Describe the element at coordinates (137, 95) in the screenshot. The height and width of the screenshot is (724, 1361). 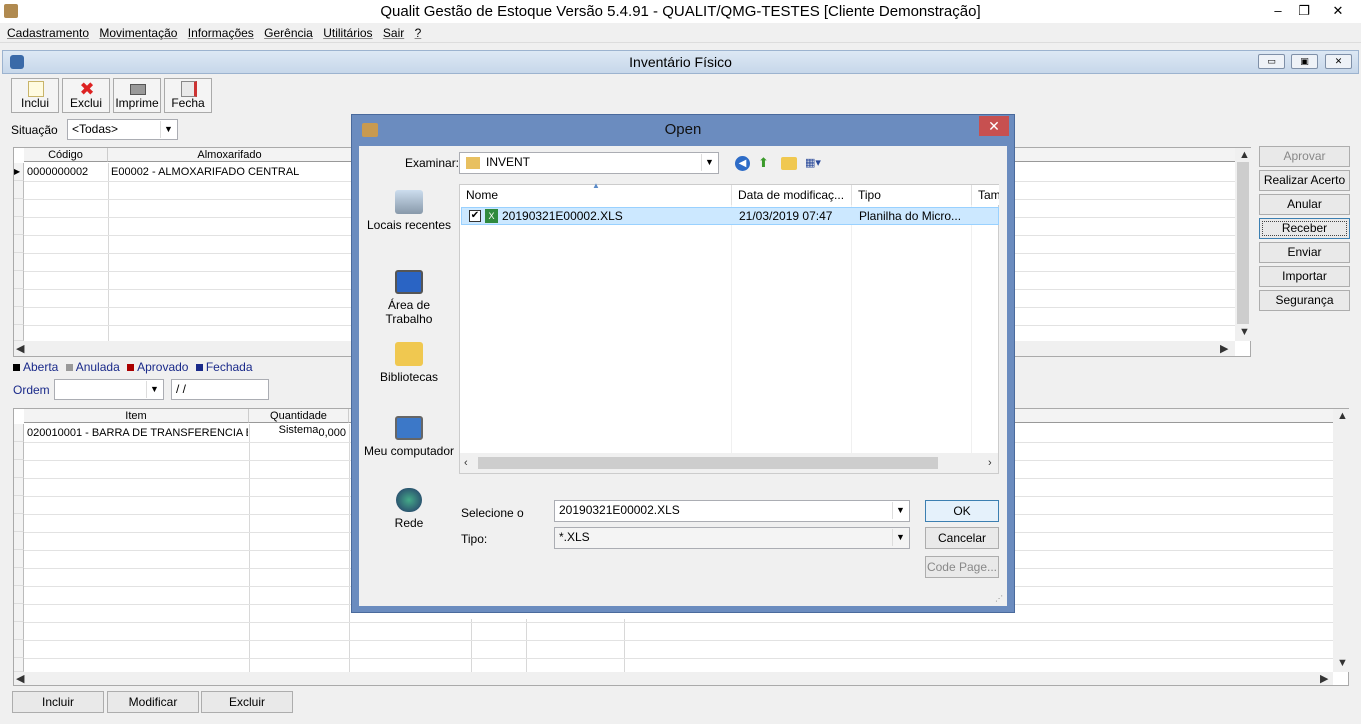
I see `imprimir-button: Imprime` at that location.